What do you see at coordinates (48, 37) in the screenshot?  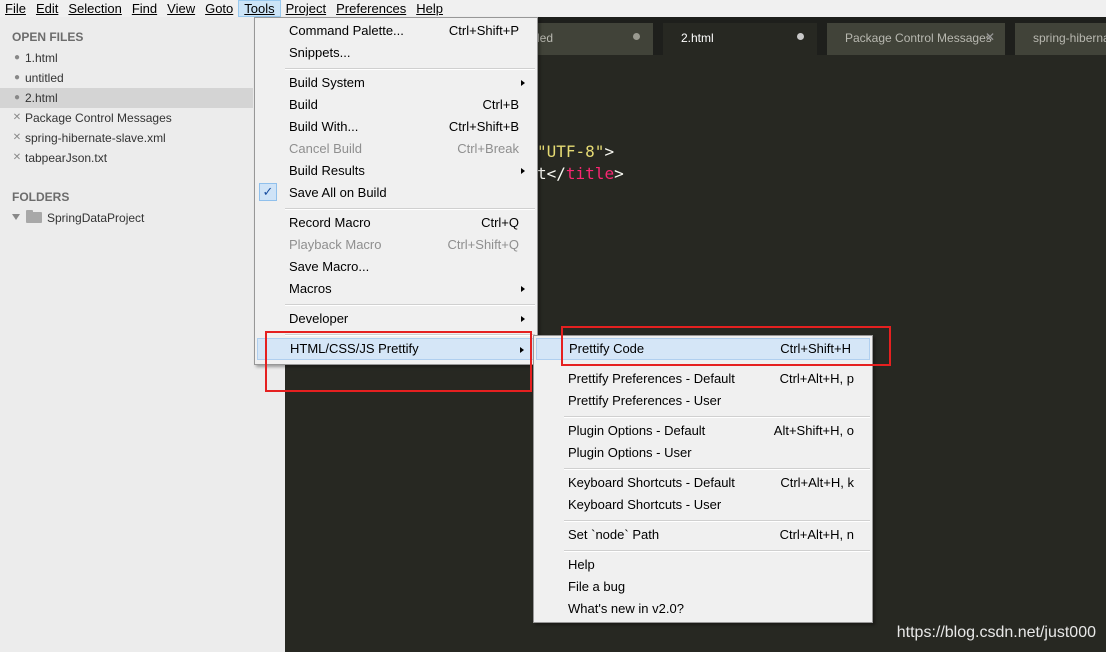 I see `open-files-heading: OPEN FILES` at bounding box center [48, 37].